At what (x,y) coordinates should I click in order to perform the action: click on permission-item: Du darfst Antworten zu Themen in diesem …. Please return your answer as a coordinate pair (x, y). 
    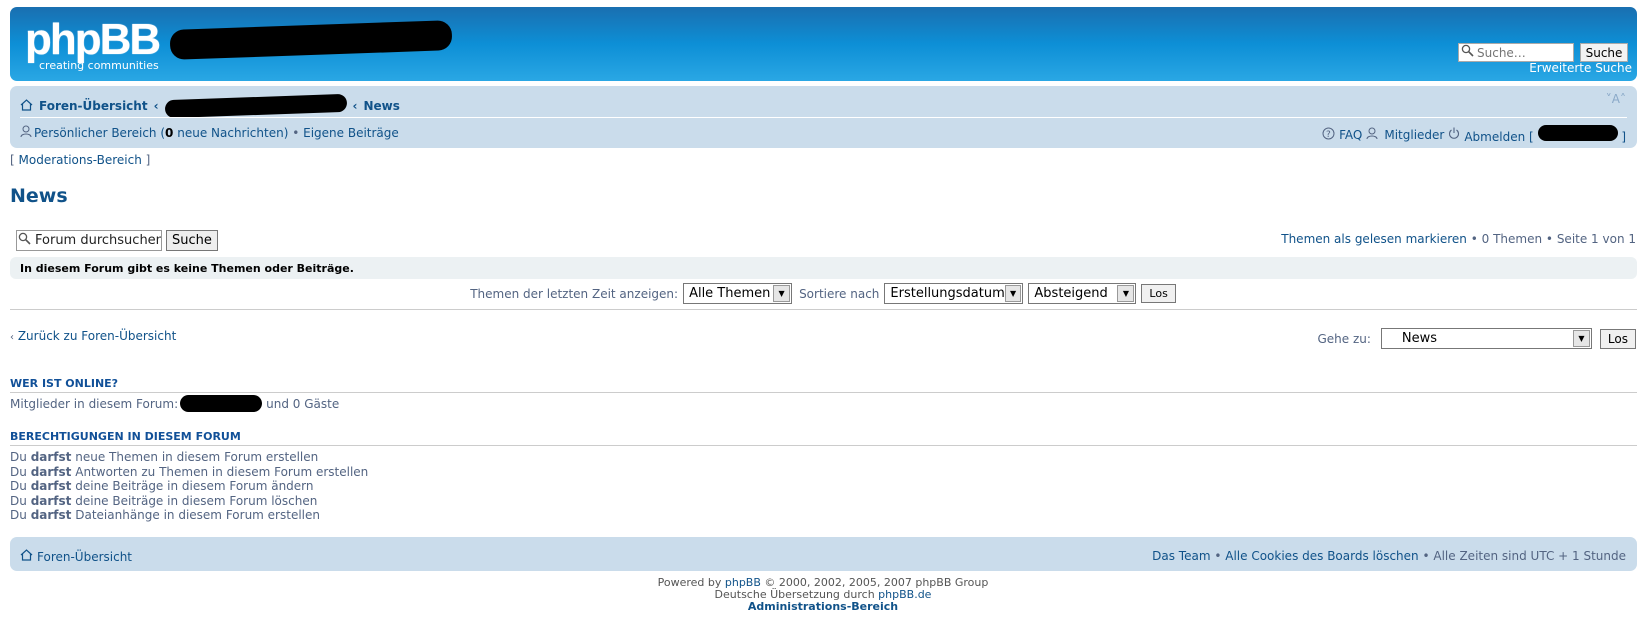
    Looking at the image, I should click on (189, 472).